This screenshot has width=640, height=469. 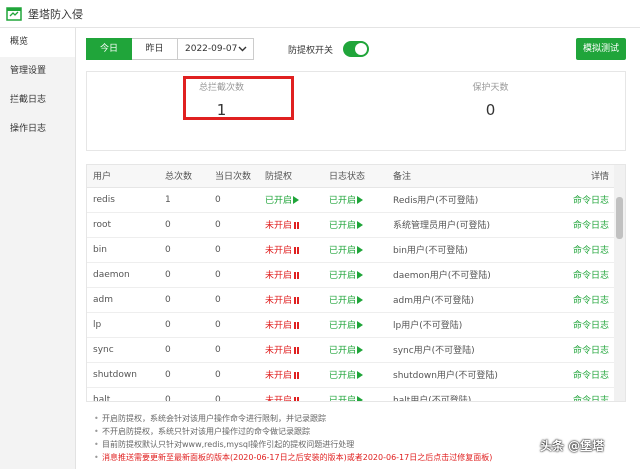 What do you see at coordinates (581, 176) in the screenshot?
I see `col-detail: 详情` at bounding box center [581, 176].